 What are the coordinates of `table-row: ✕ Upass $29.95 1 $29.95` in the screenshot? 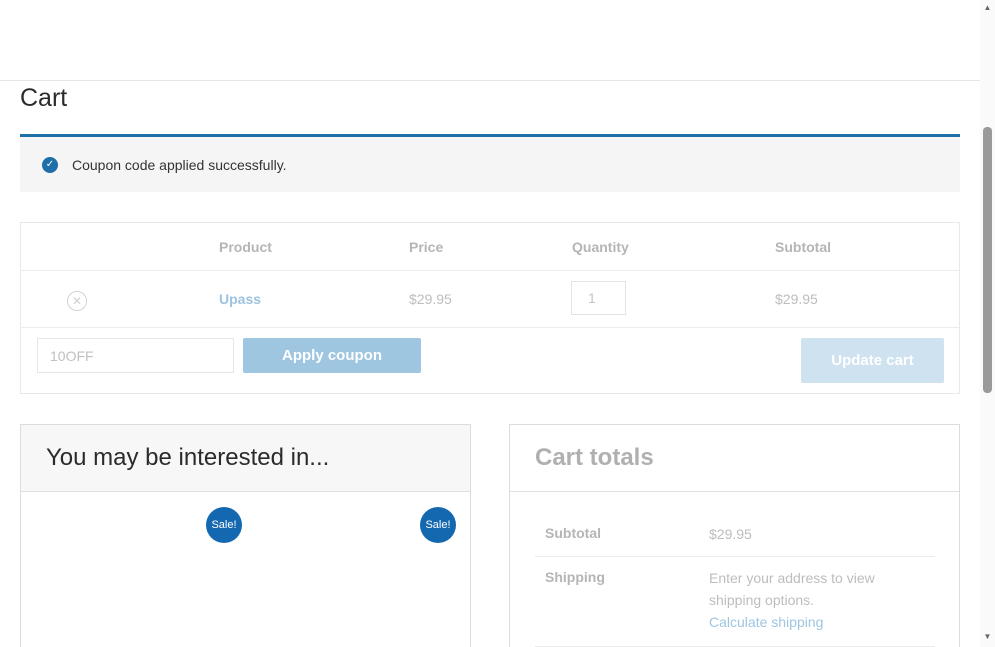 It's located at (490, 299).